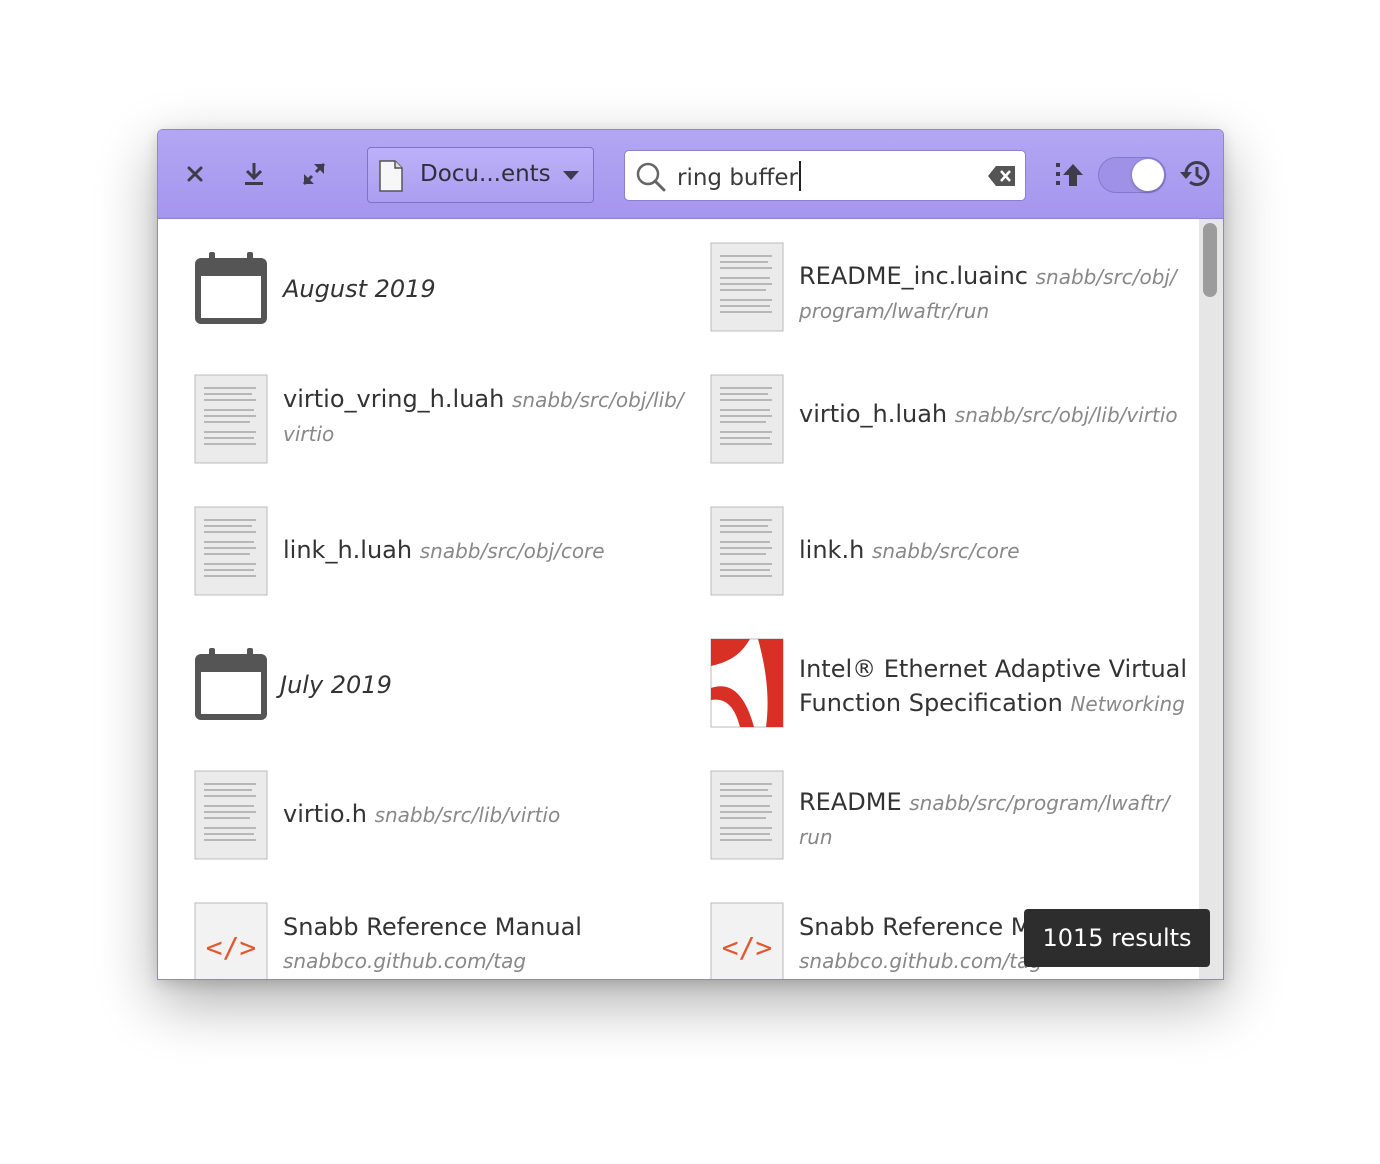  I want to click on vertical-scrollbar, so click(1211, 599).